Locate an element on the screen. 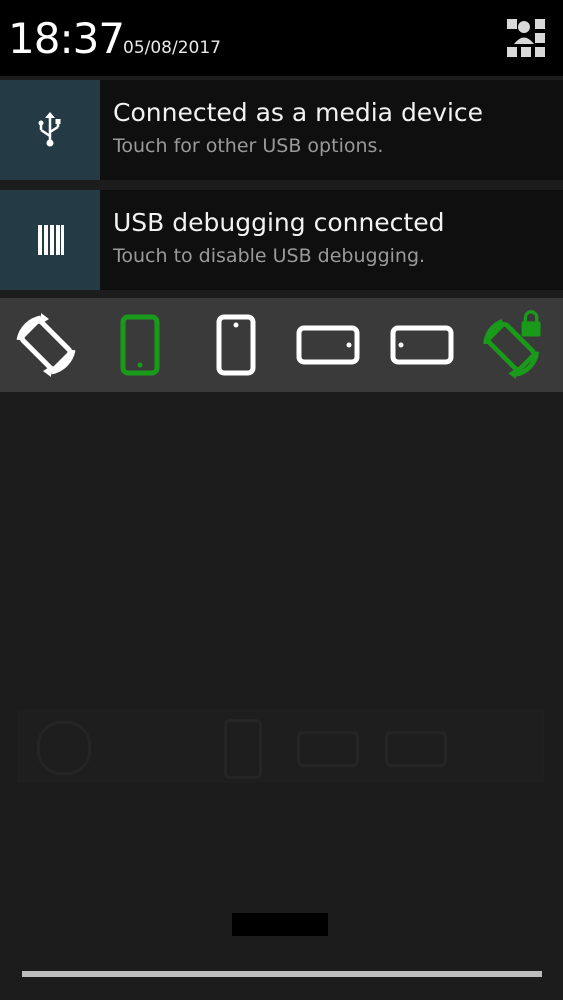 The image size is (563, 1000). notification-subtitle: Touch for other USB options. is located at coordinates (248, 146).